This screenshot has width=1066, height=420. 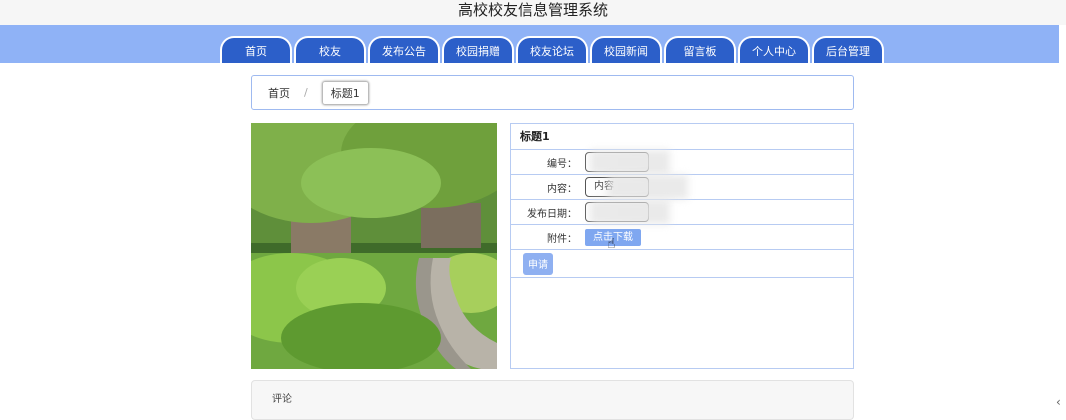 I want to click on nav-item-announcements: 发布公告, so click(x=404, y=49).